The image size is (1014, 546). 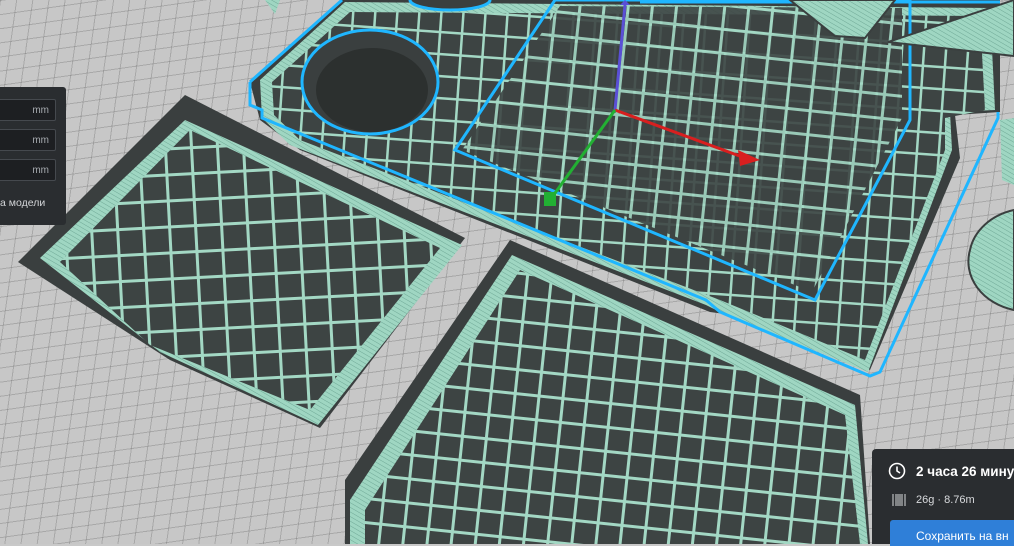 What do you see at coordinates (965, 471) in the screenshot?
I see `print-time: 2 часа 26 мину` at bounding box center [965, 471].